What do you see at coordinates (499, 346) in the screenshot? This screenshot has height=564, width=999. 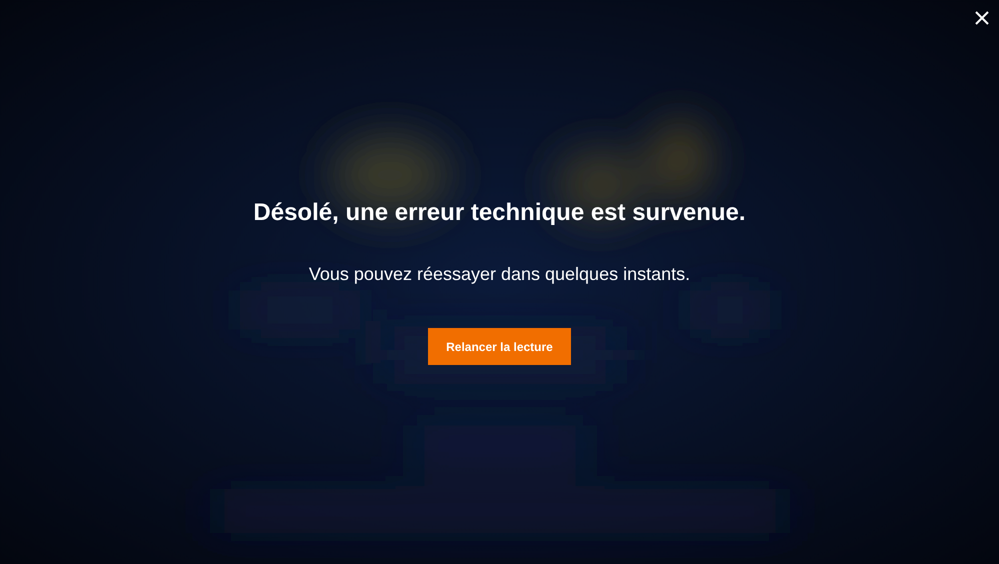 I see `retry-button: Relancer la lecture` at bounding box center [499, 346].